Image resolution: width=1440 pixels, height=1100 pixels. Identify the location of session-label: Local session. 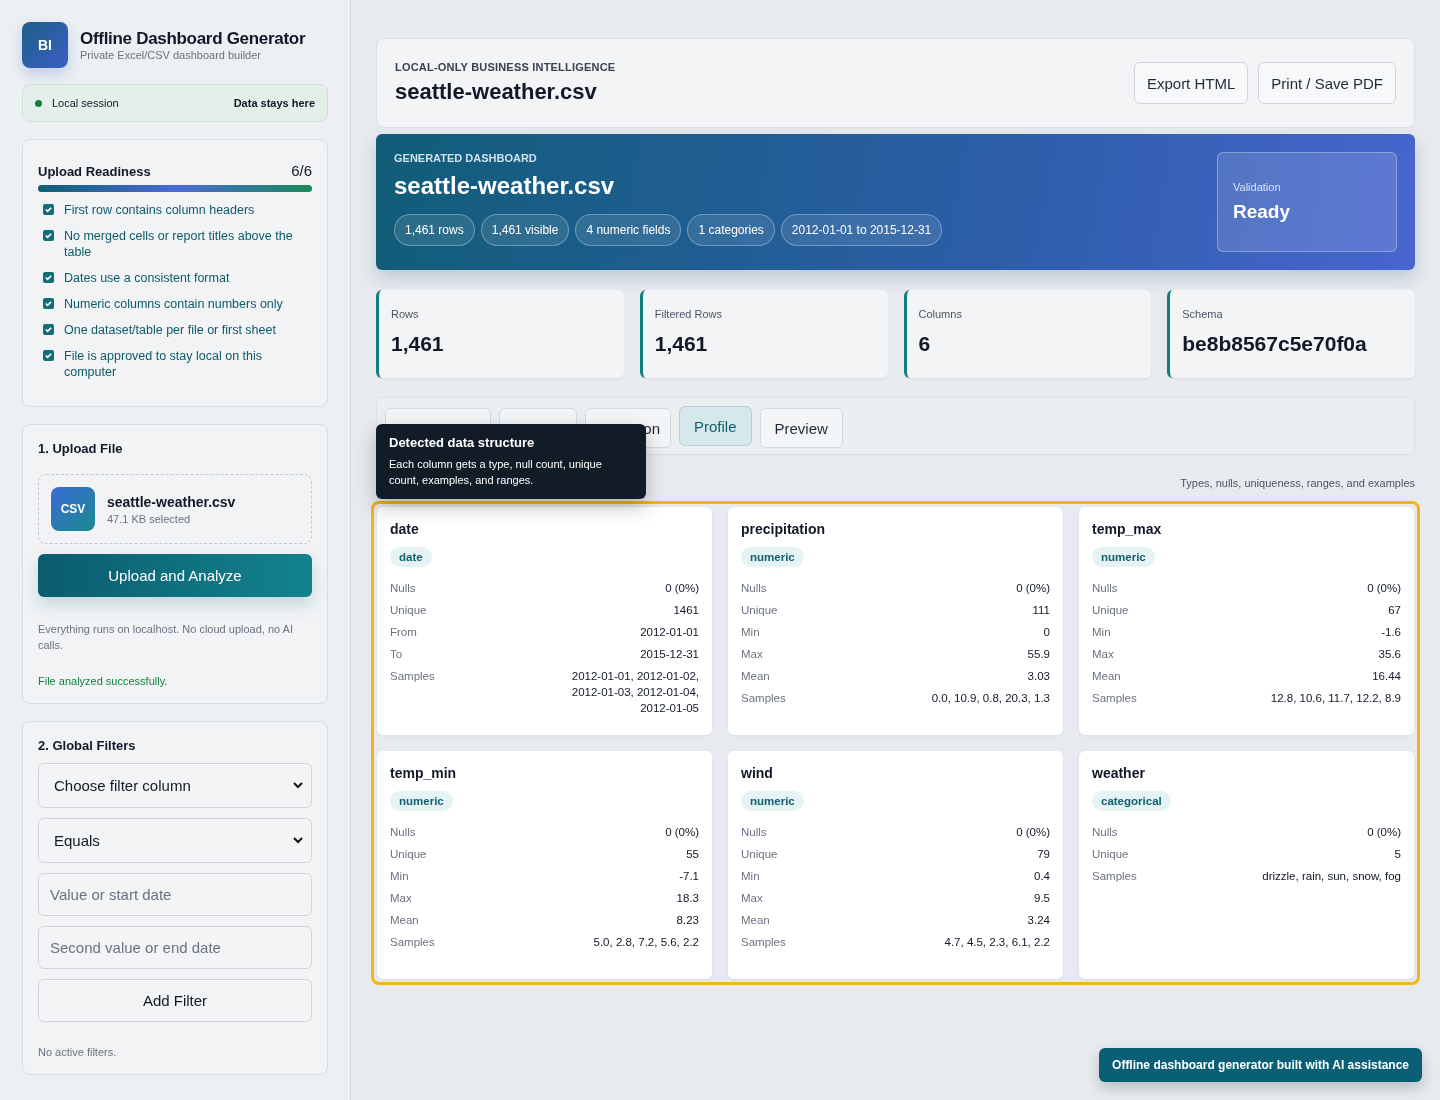
(85, 103).